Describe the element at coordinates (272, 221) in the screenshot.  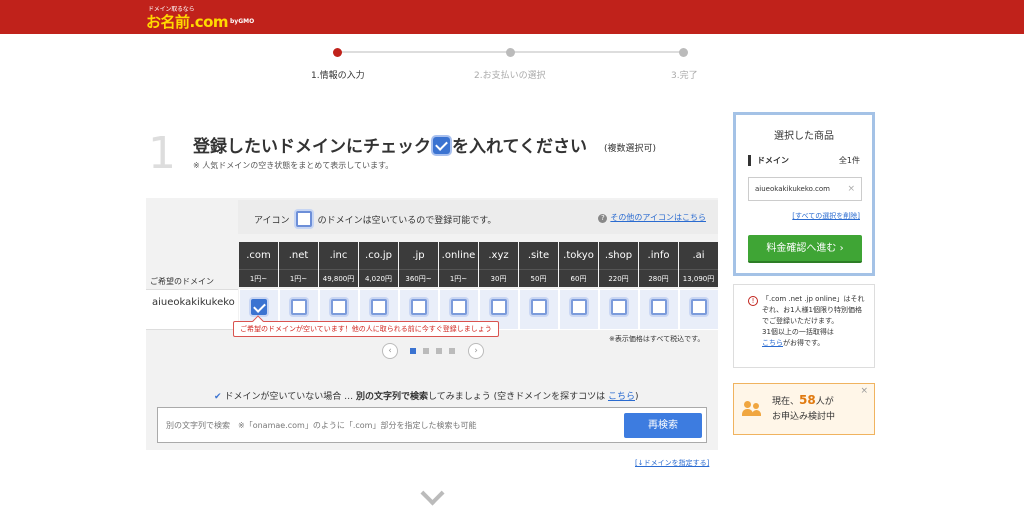
I see `legend-prefix: アイコン` at that location.